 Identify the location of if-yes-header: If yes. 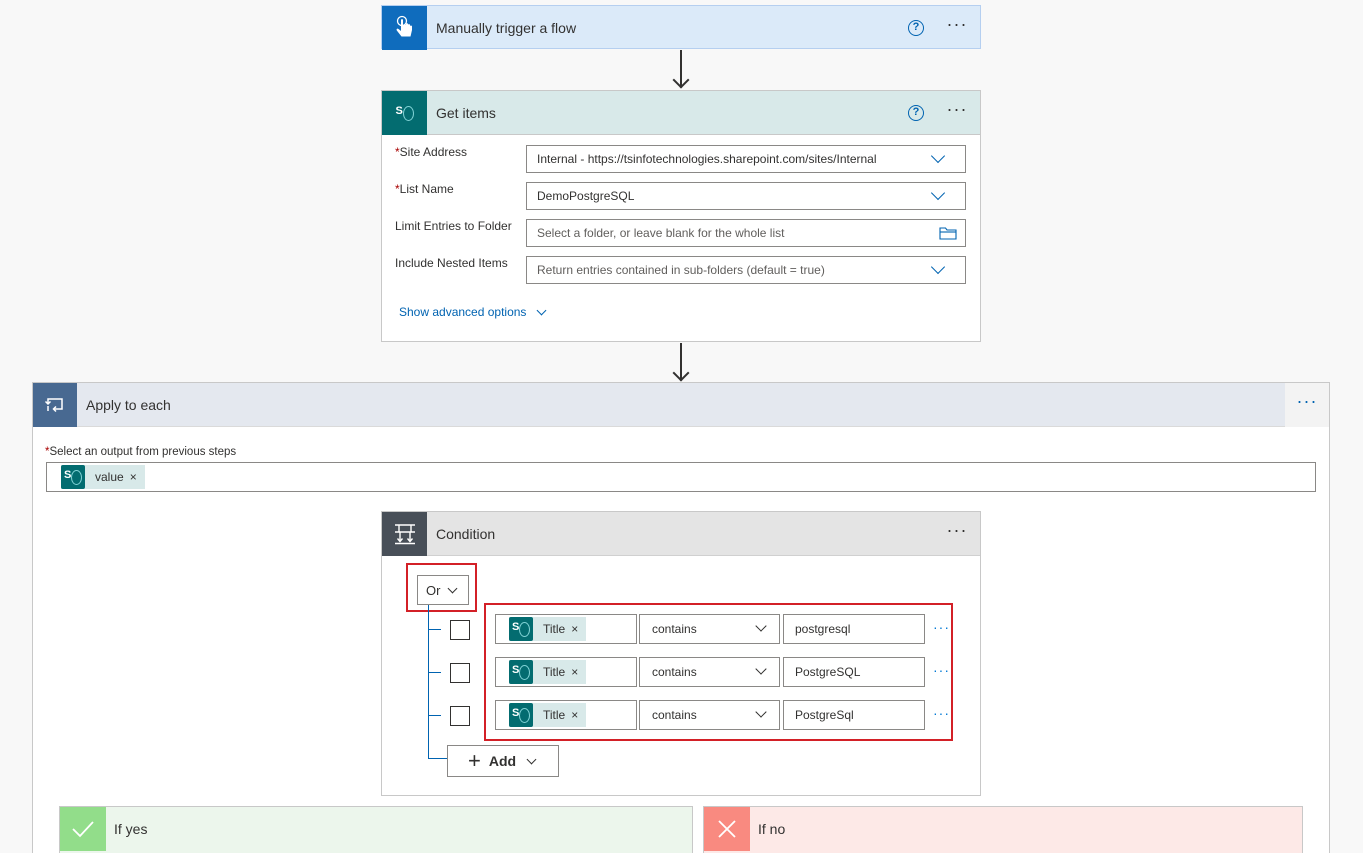
(376, 829).